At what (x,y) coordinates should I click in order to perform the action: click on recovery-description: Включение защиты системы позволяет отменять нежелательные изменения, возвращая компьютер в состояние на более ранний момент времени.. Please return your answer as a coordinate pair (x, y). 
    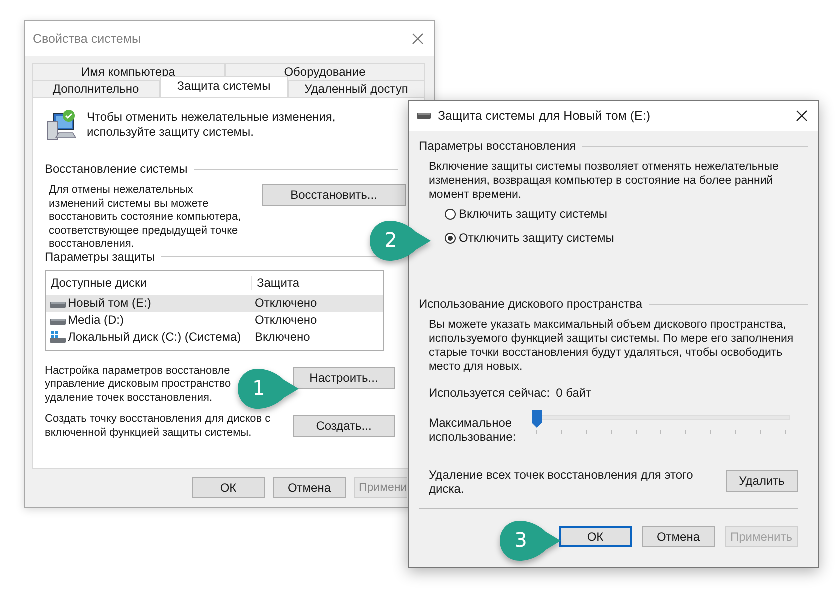
    Looking at the image, I should click on (604, 181).